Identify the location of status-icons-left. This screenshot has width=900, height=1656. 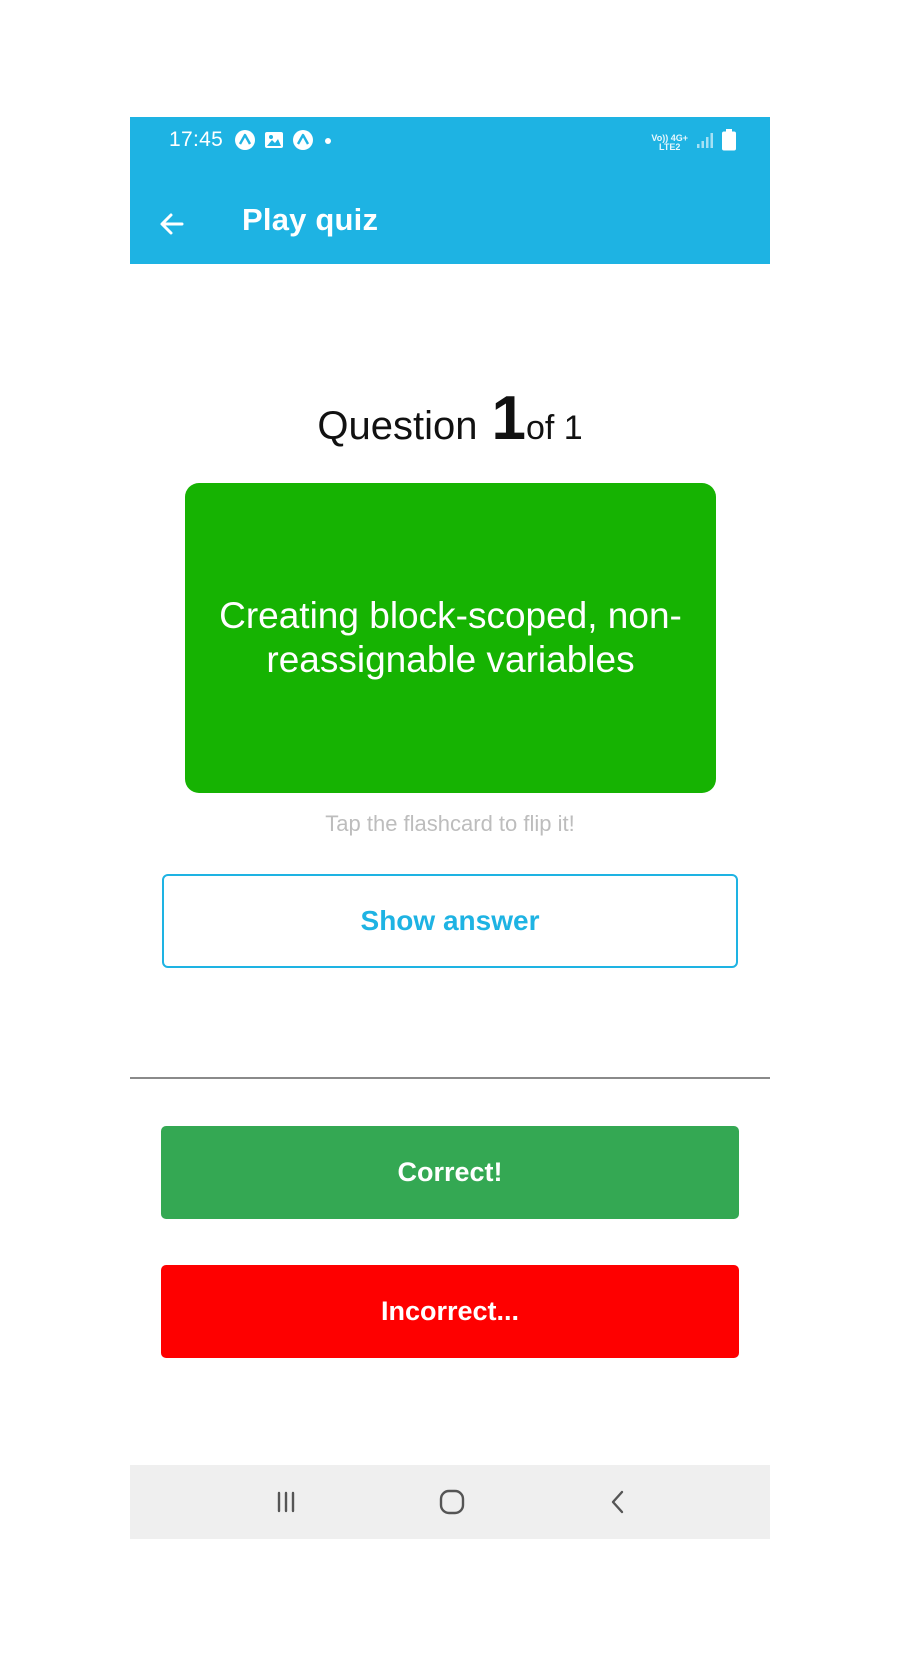
(284, 142).